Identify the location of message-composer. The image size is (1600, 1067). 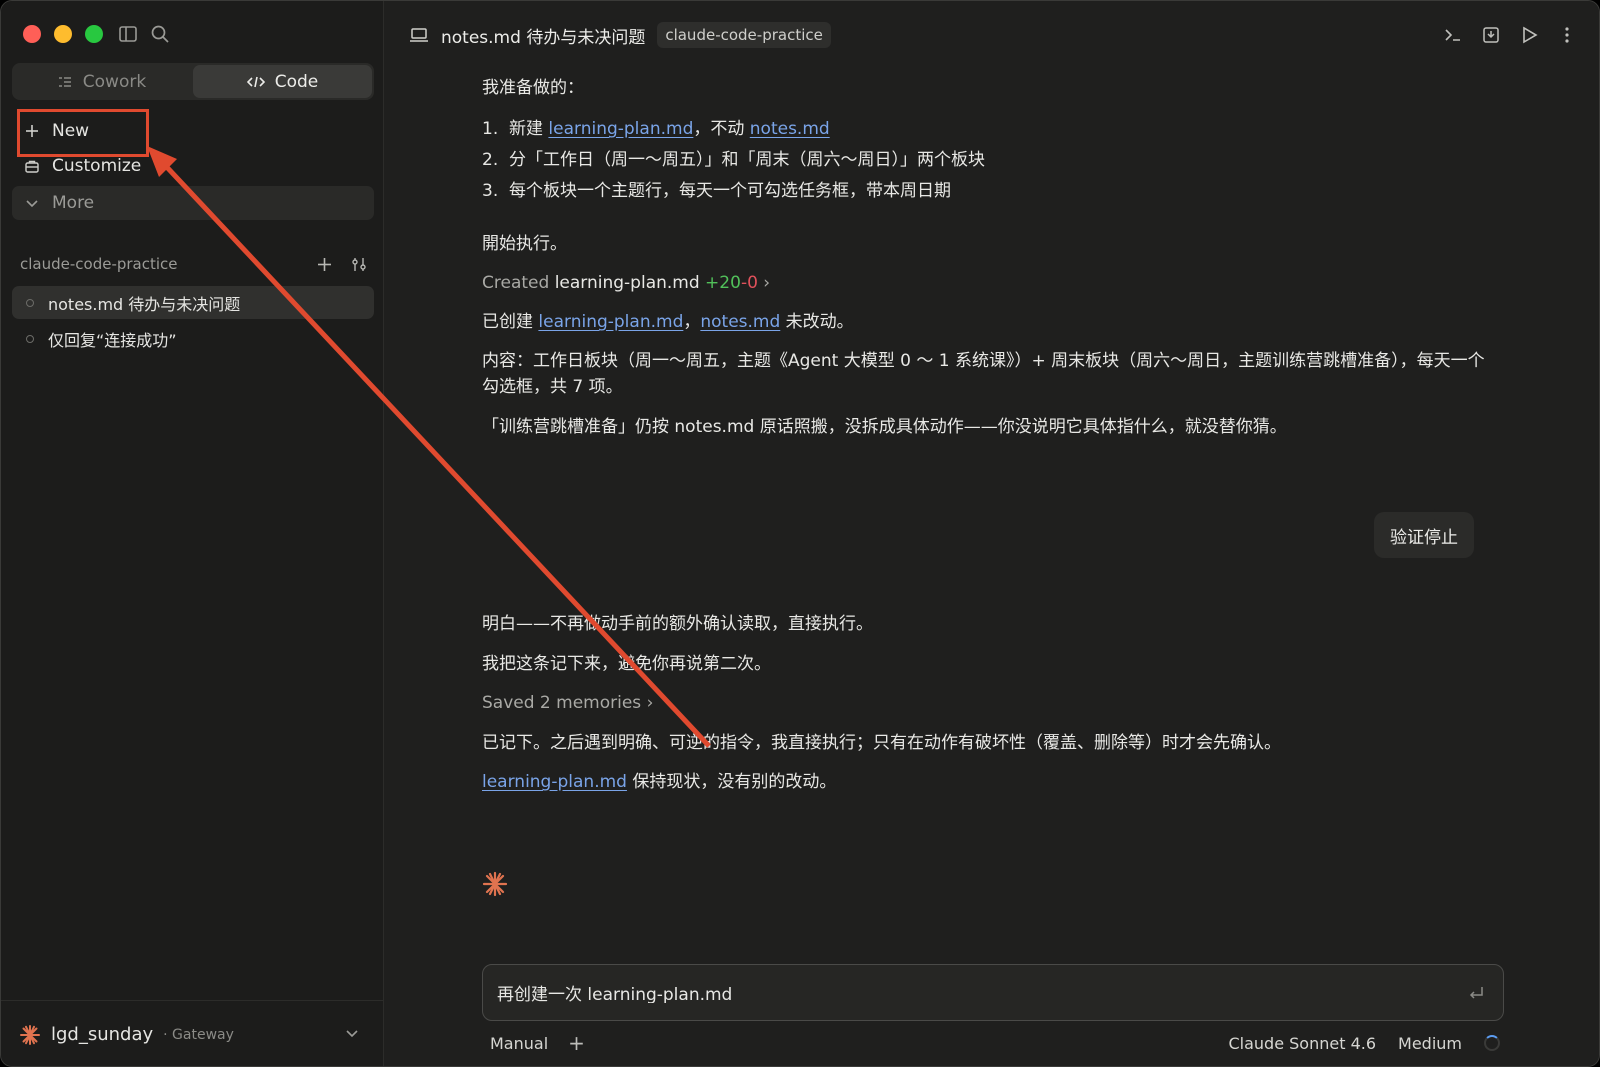
(993, 992).